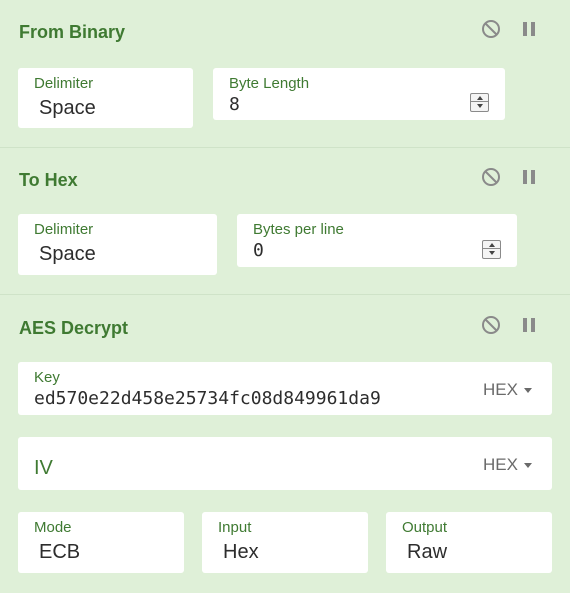  Describe the element at coordinates (53, 527) in the screenshot. I see `mode-label: Mode` at that location.